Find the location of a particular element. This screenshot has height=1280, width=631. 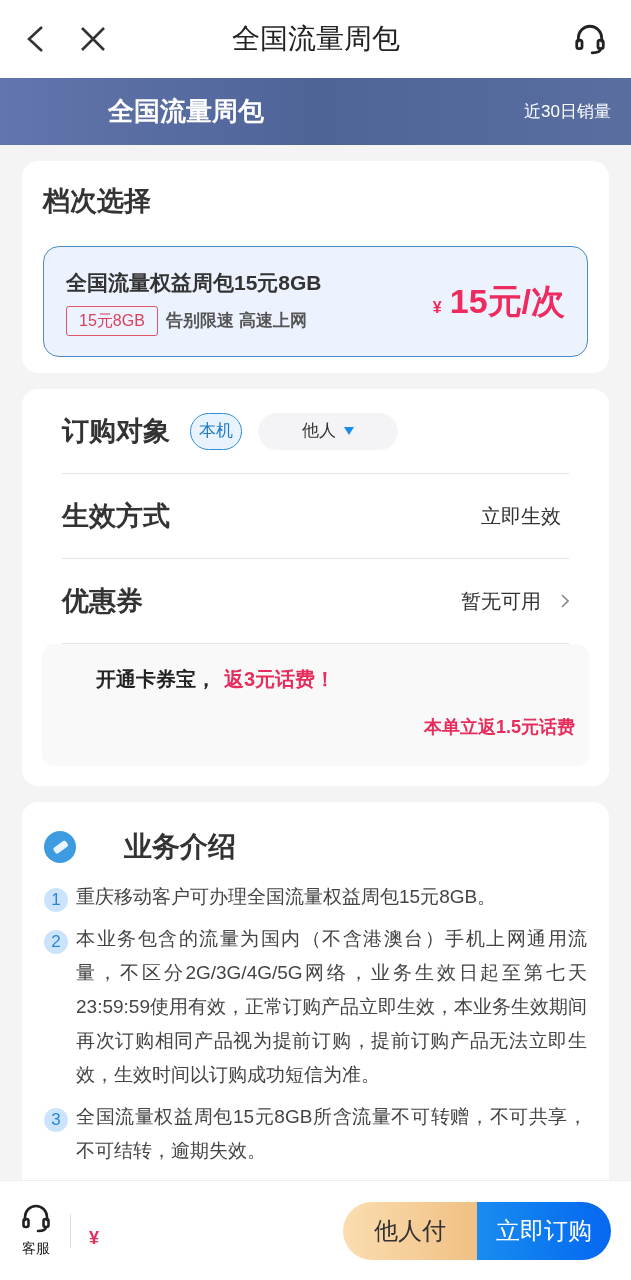

caret-icon is located at coordinates (349, 431).